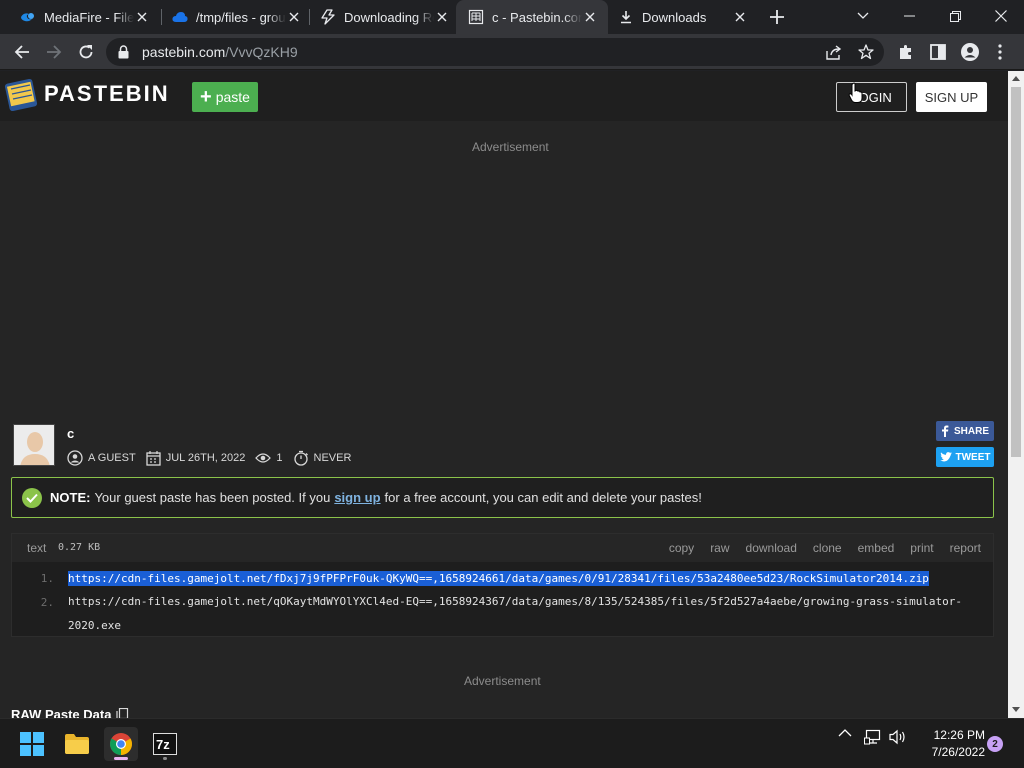  I want to click on tab-title: MediaFire - File, so click(89, 17).